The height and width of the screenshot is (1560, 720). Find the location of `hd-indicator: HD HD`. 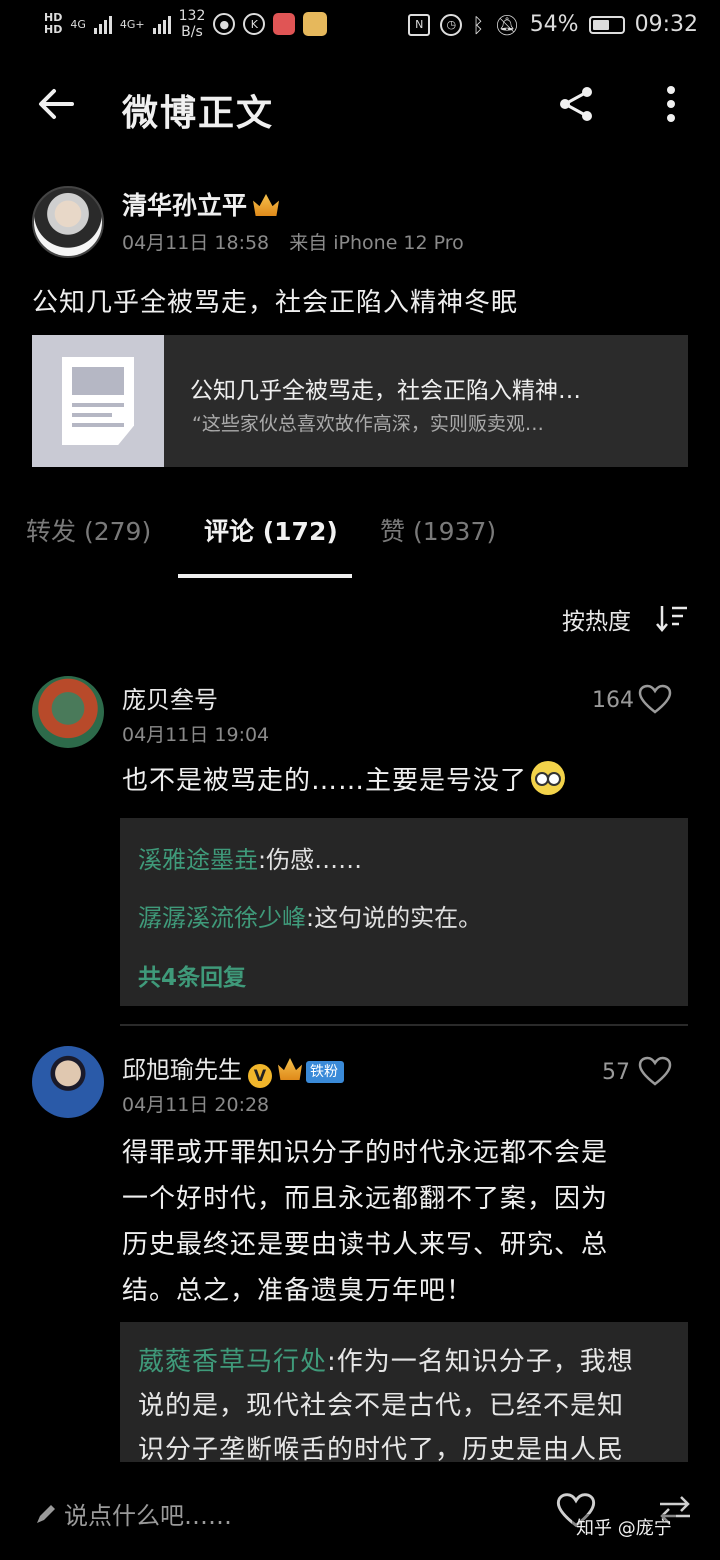

hd-indicator: HD HD is located at coordinates (53, 24).